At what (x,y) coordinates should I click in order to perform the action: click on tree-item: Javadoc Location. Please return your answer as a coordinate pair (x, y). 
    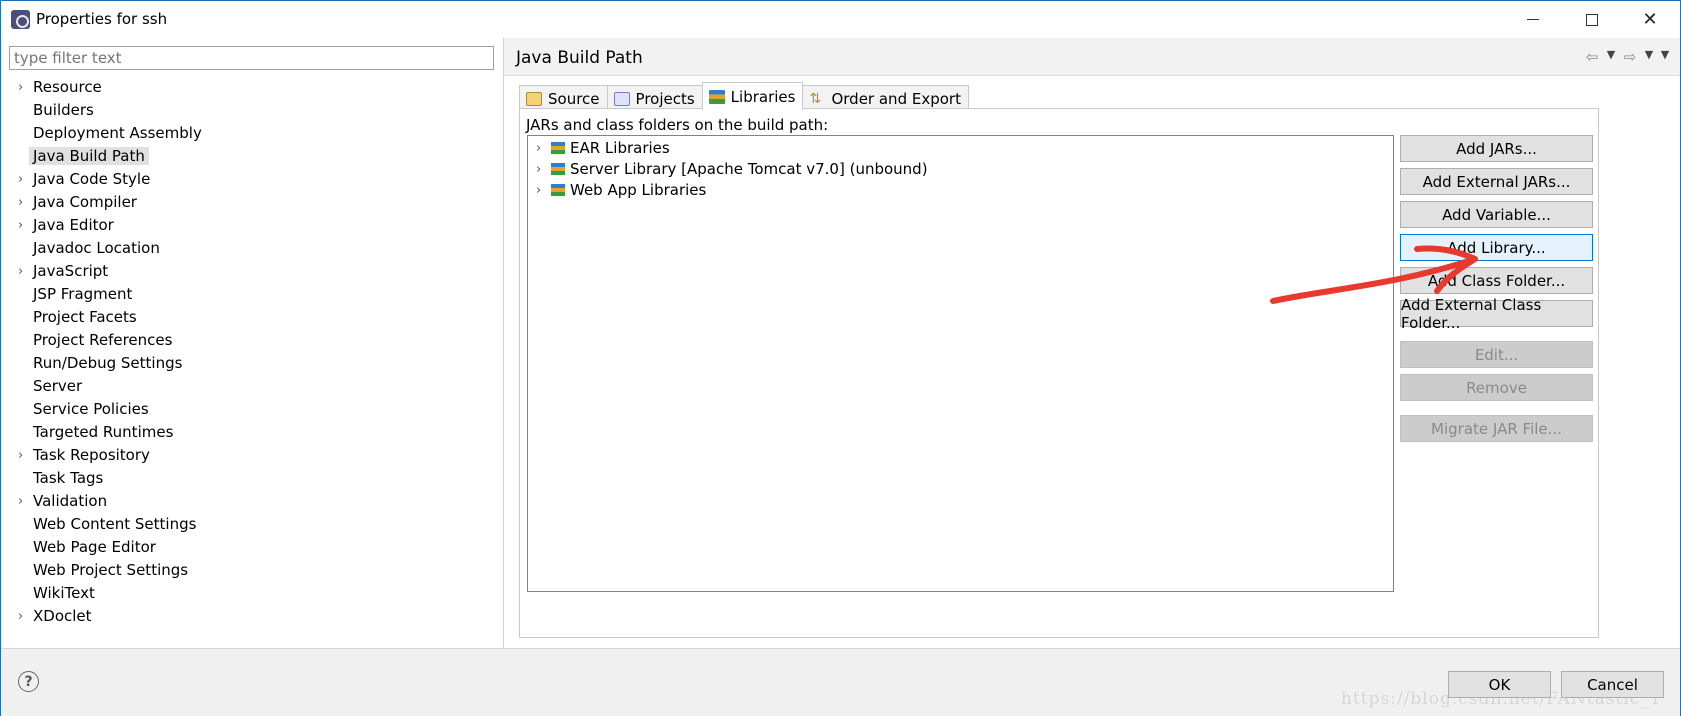
    Looking at the image, I should click on (252, 248).